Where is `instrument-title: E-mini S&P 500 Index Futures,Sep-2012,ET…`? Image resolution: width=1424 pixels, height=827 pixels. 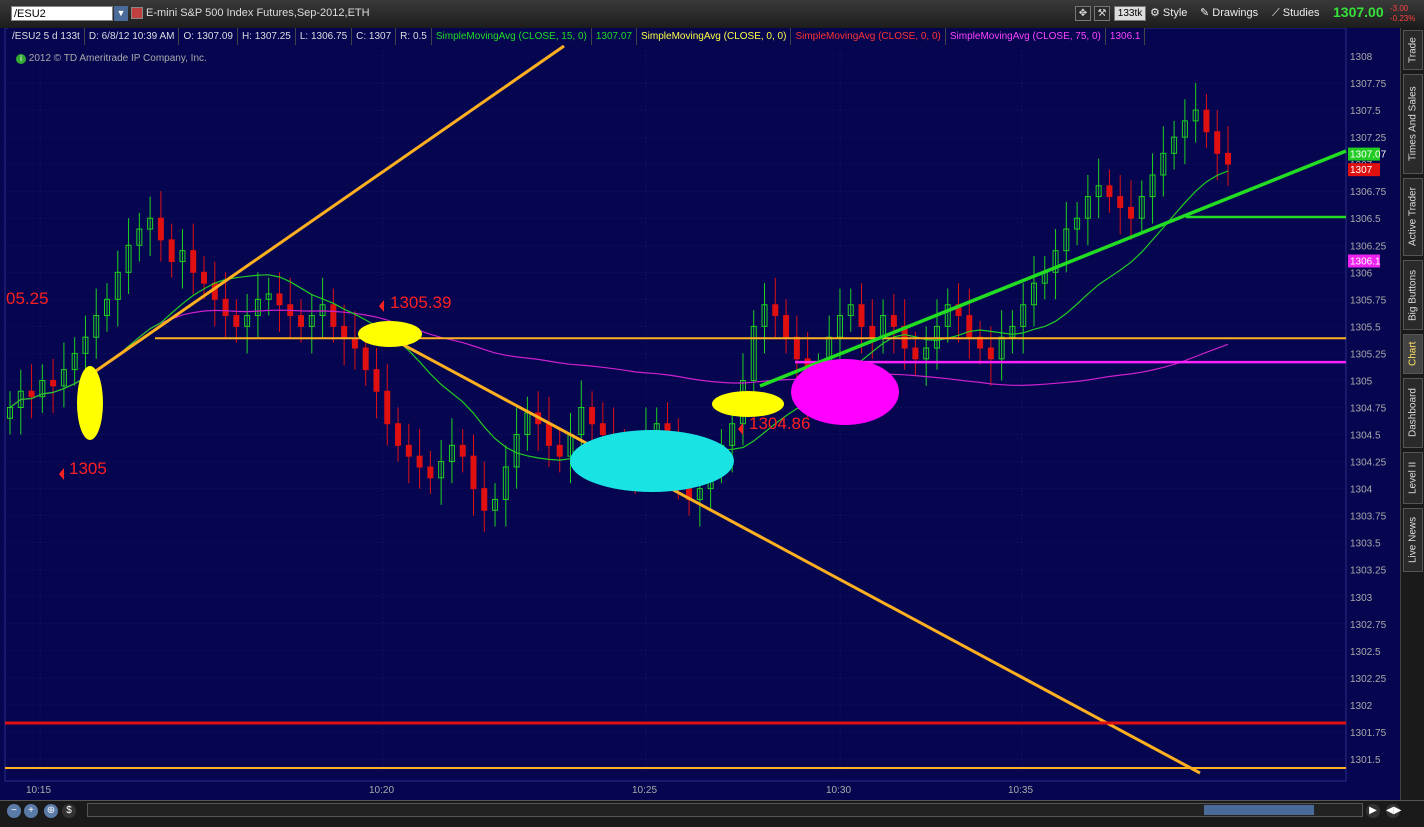
instrument-title: E-mini S&P 500 Index Futures,Sep-2012,ET… is located at coordinates (258, 13).